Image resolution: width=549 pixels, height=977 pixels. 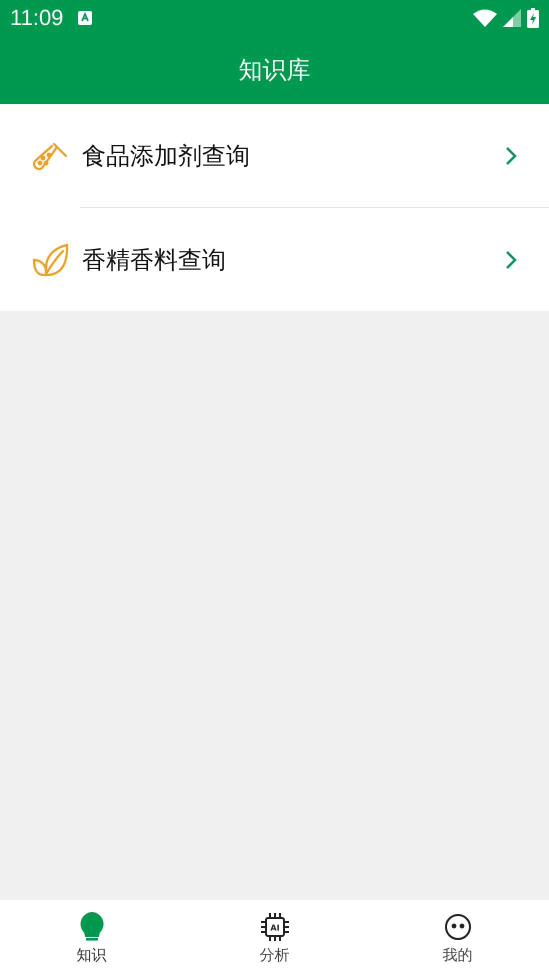 What do you see at coordinates (274, 155) in the screenshot?
I see `menu-item: 食品添加剂查询` at bounding box center [274, 155].